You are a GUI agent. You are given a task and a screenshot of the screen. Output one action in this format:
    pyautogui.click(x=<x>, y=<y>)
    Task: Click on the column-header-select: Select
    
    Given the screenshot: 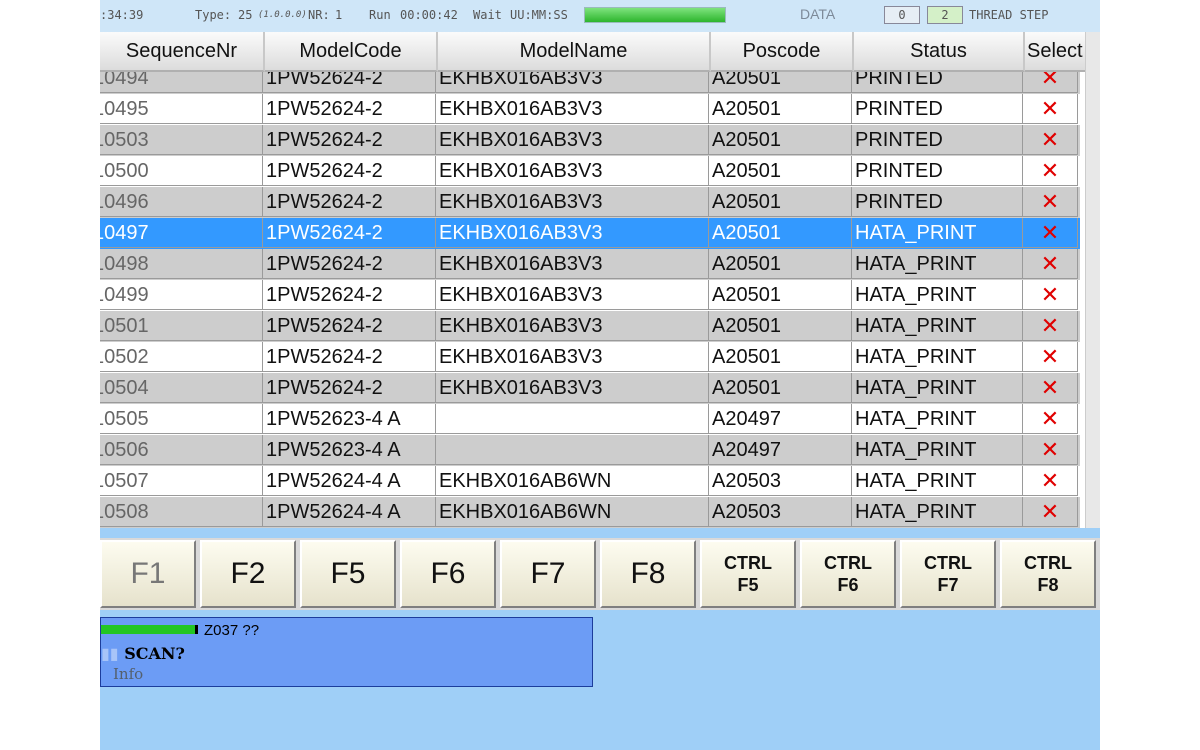 What is the action you would take?
    pyautogui.click(x=1055, y=52)
    